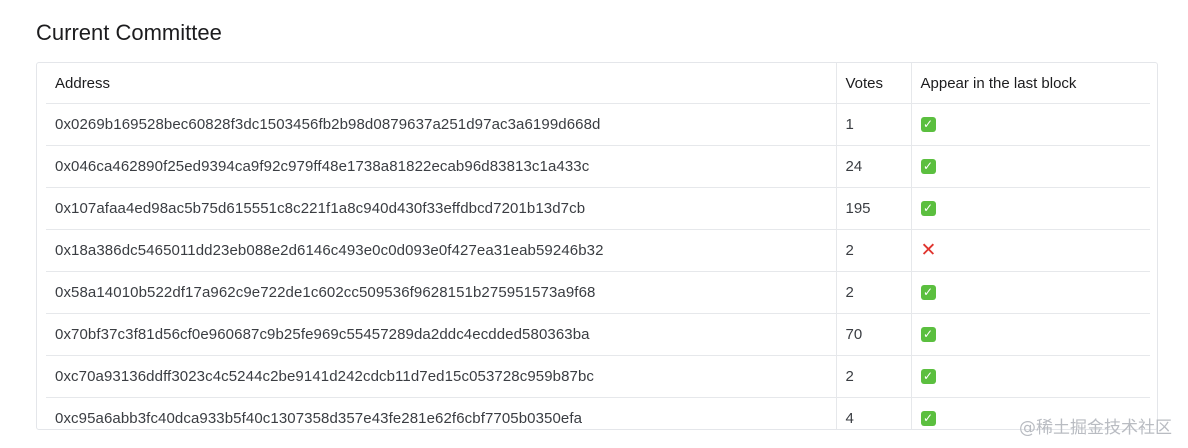 This screenshot has height=448, width=1188. Describe the element at coordinates (873, 124) in the screenshot. I see `votes-cell: 1` at that location.